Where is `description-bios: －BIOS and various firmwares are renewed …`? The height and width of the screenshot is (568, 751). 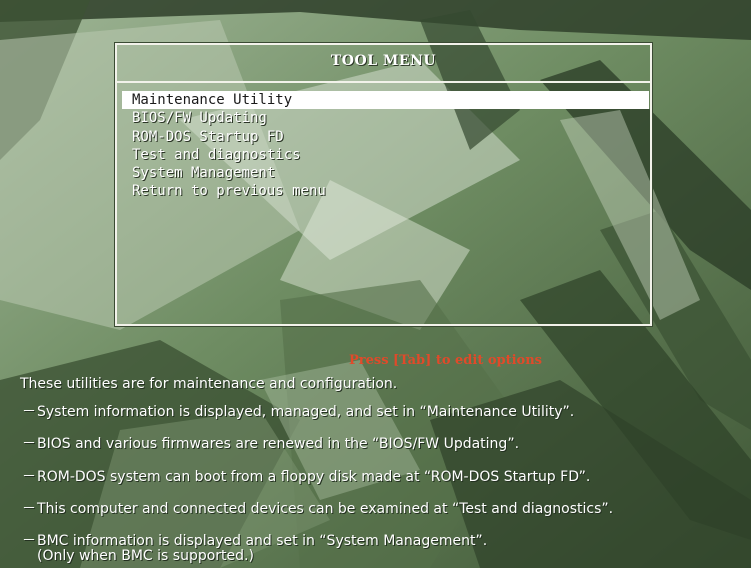 description-bios: －BIOS and various firmwares are renewed … is located at coordinates (270, 444).